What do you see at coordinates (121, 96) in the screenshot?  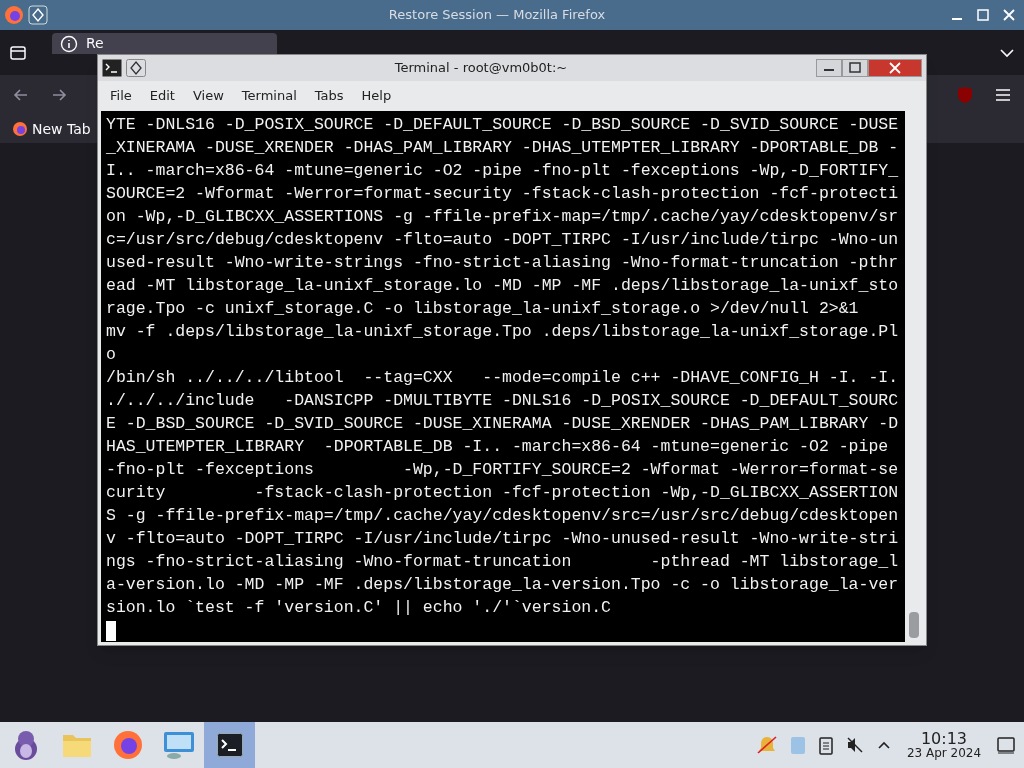 I see `menu-item: File` at bounding box center [121, 96].